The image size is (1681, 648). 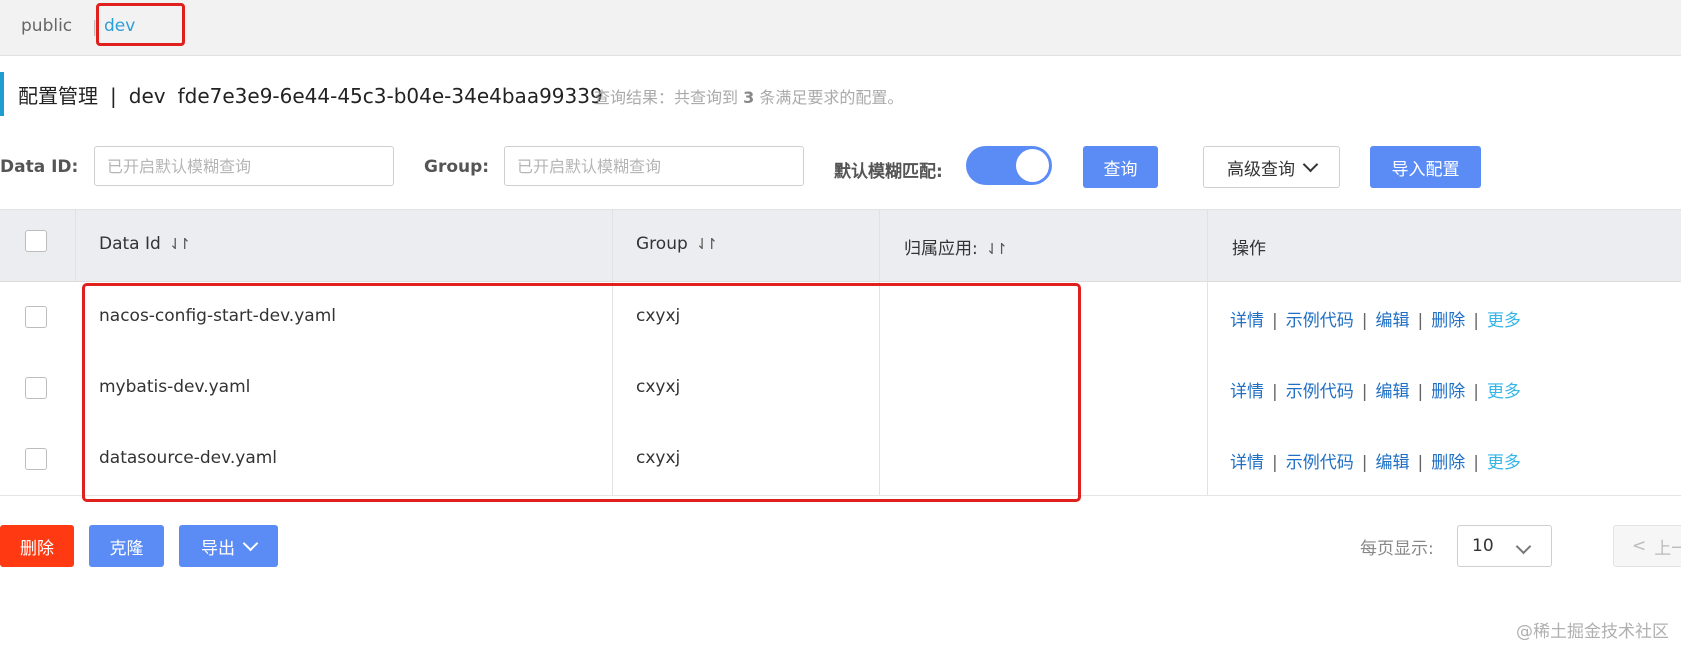 I want to click on query-result-text: 查询结果：共查询到 3 条满足要求的配置。, so click(x=748, y=96).